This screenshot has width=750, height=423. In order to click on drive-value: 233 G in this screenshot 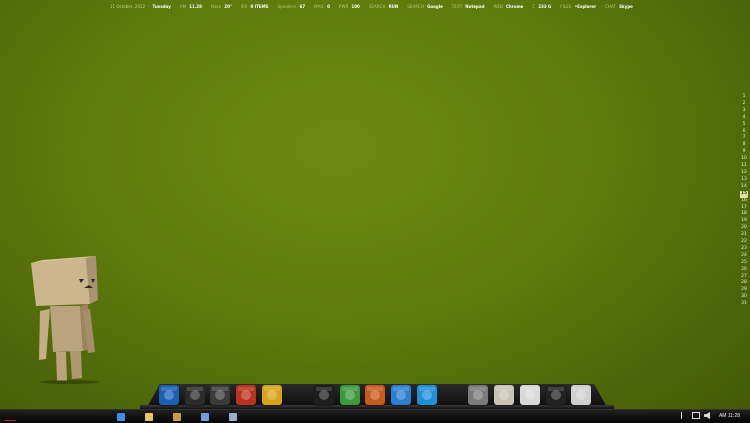, I will do `click(545, 6)`.